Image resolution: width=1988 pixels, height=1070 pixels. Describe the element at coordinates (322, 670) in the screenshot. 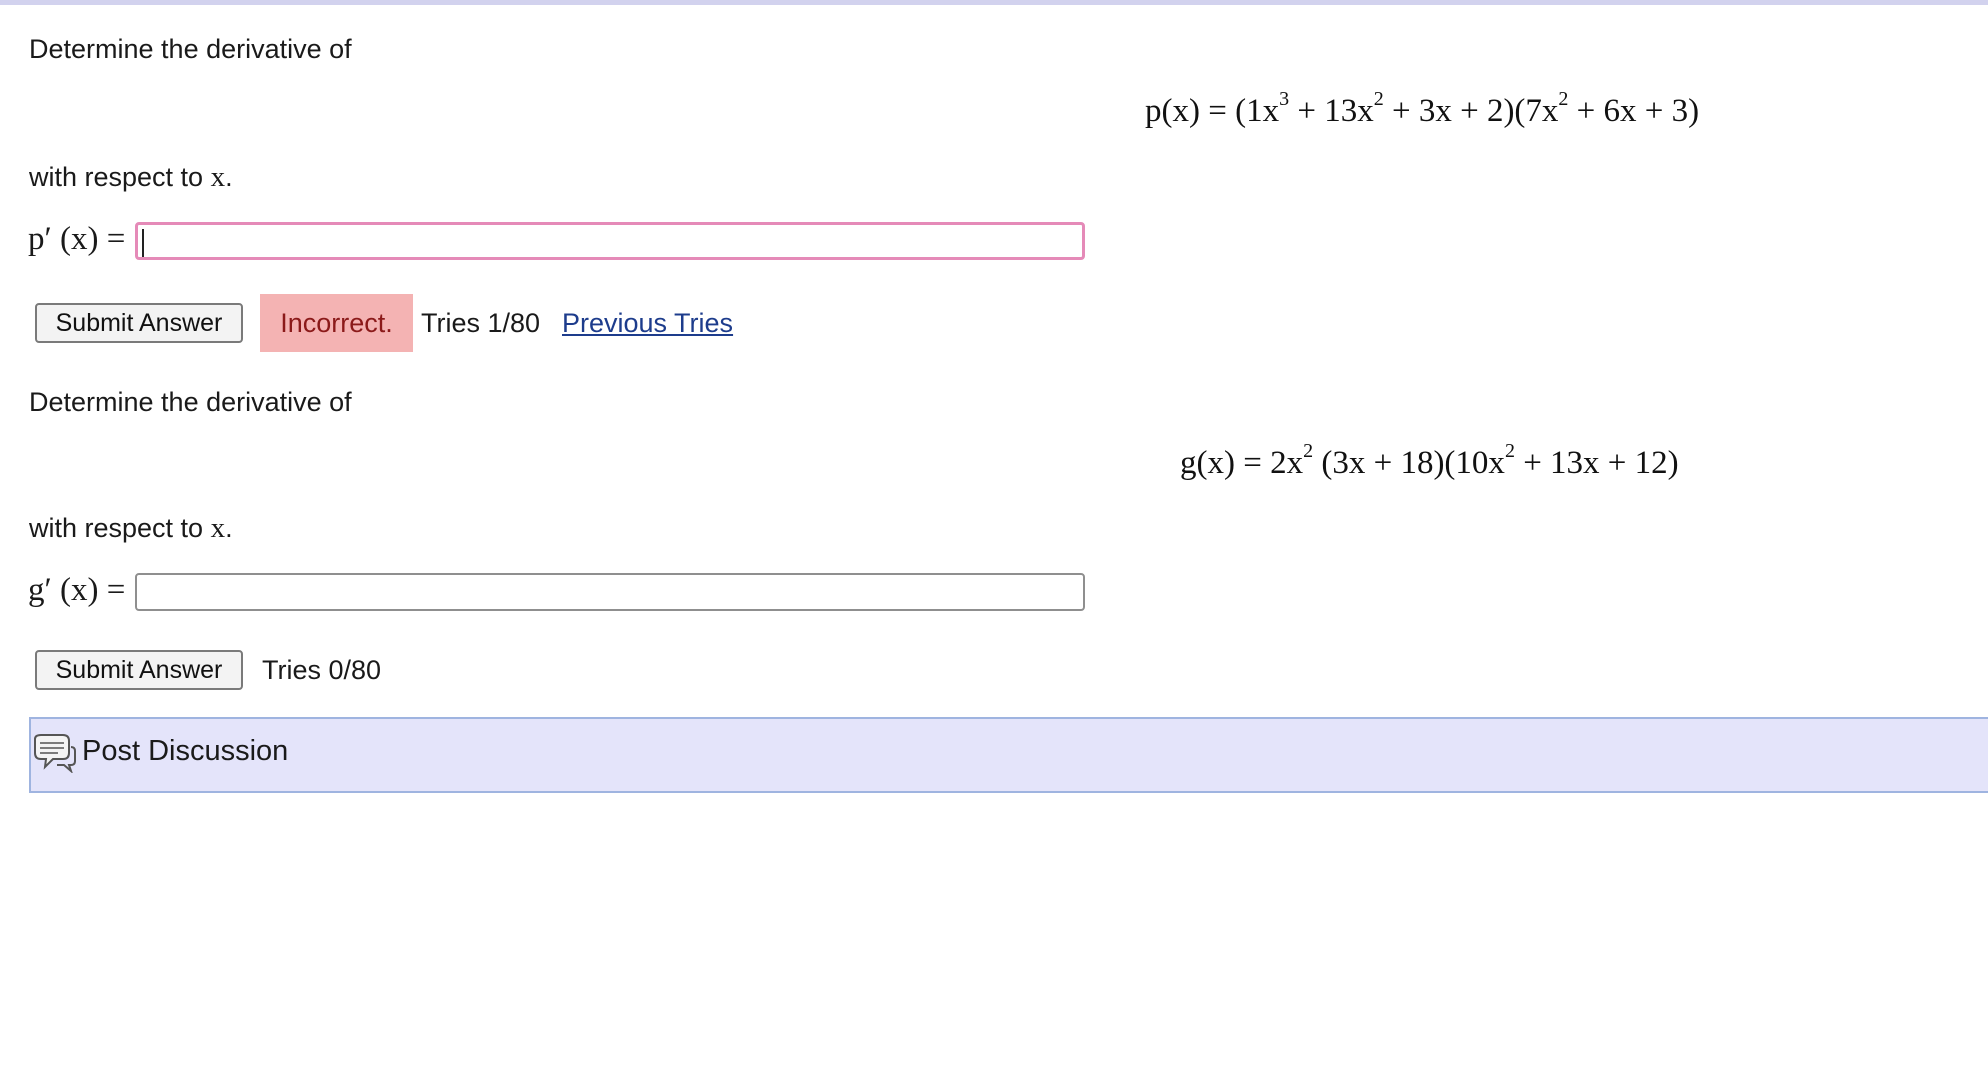

I see `problem-2-tries: Tries 0/80` at that location.